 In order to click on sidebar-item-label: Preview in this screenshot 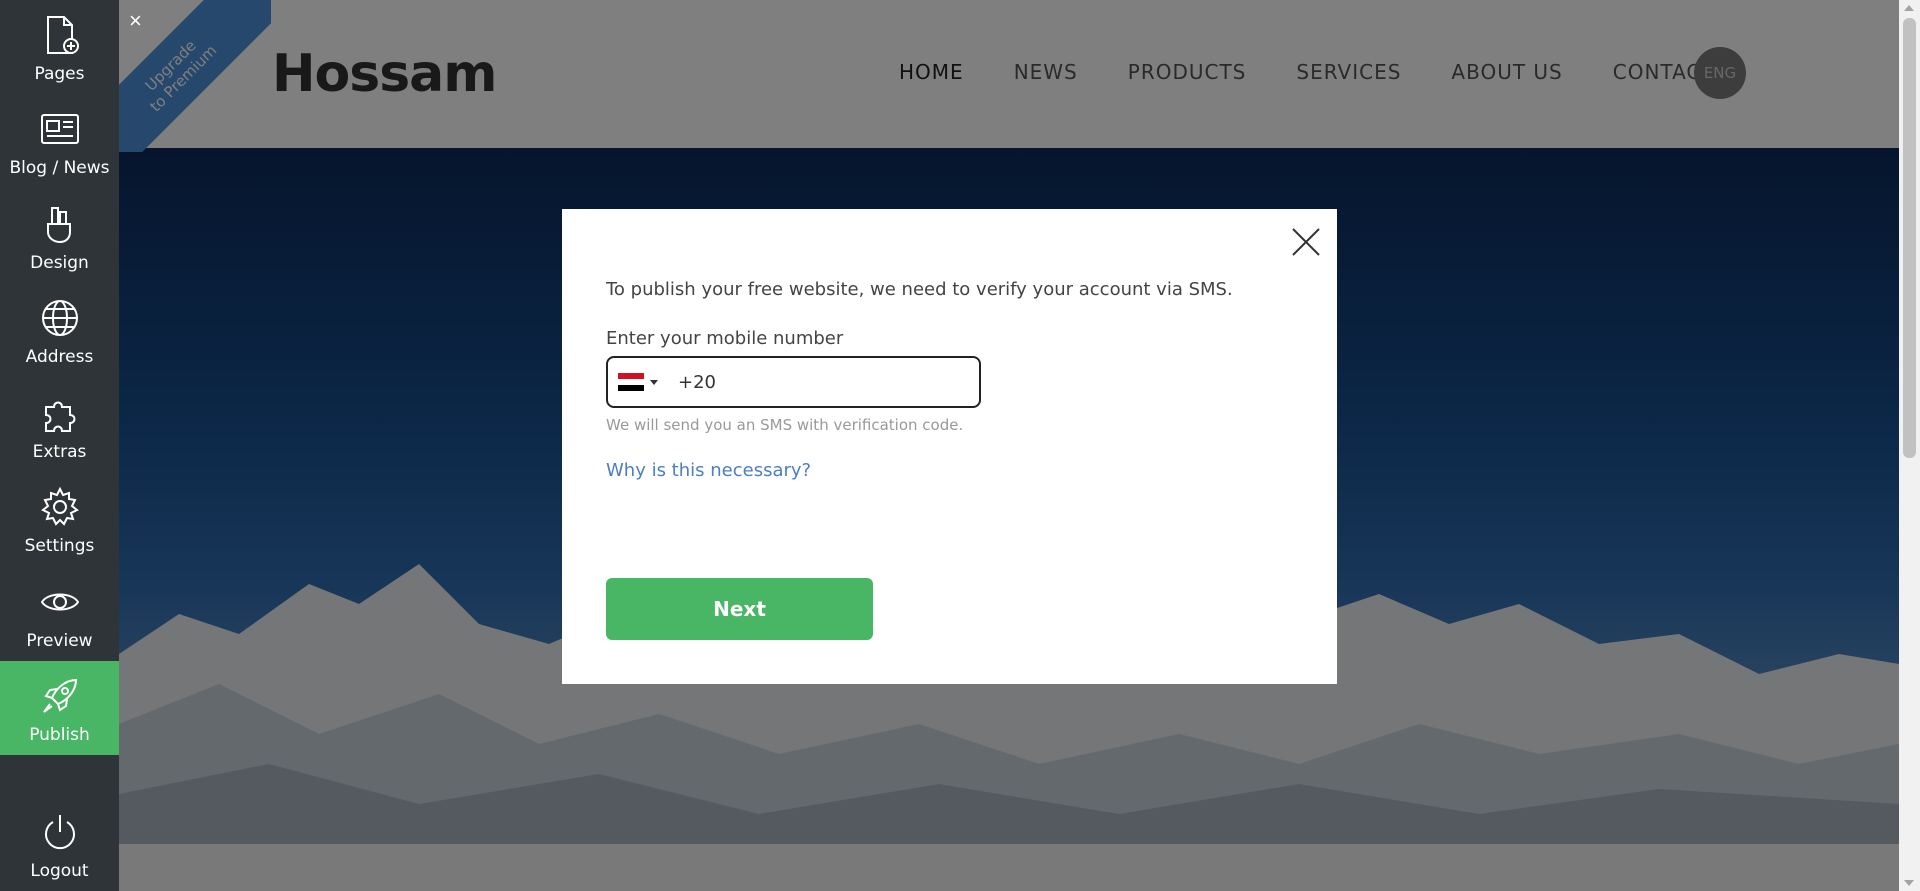, I will do `click(59, 641)`.